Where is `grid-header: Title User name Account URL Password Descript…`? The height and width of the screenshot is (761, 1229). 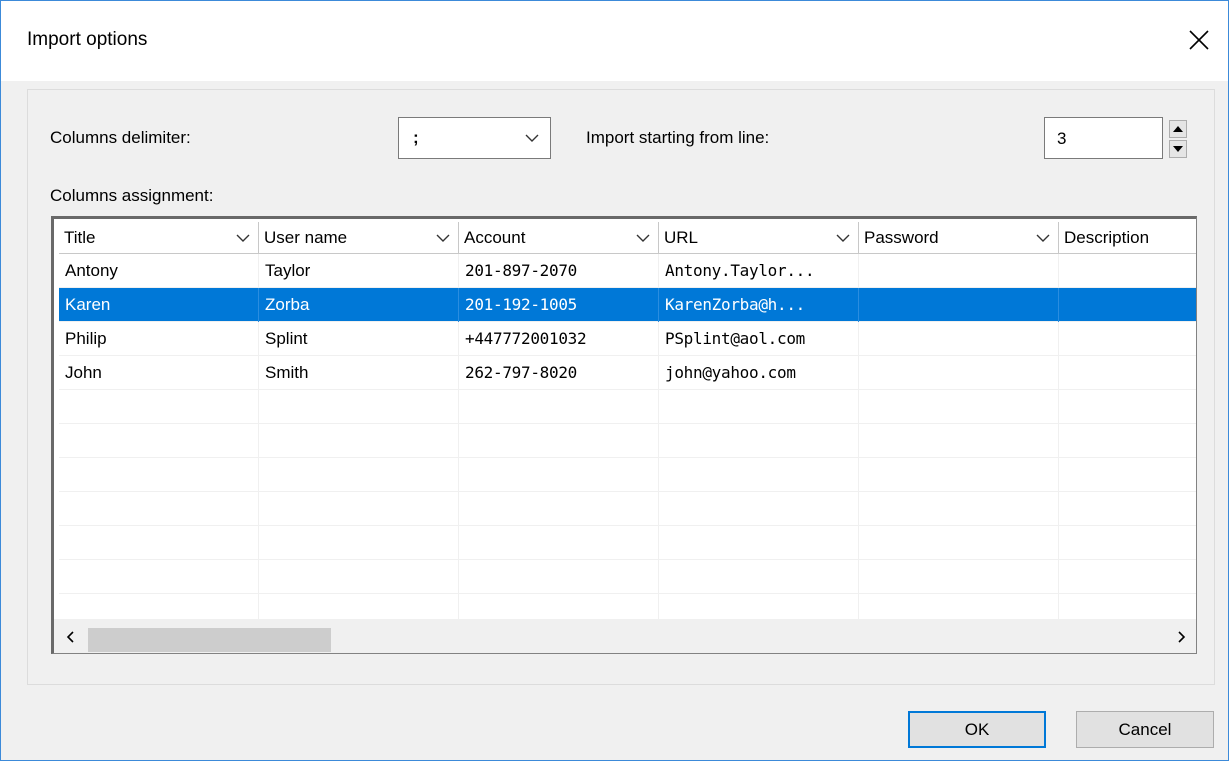 grid-header: Title User name Account URL Password Descript… is located at coordinates (627, 238).